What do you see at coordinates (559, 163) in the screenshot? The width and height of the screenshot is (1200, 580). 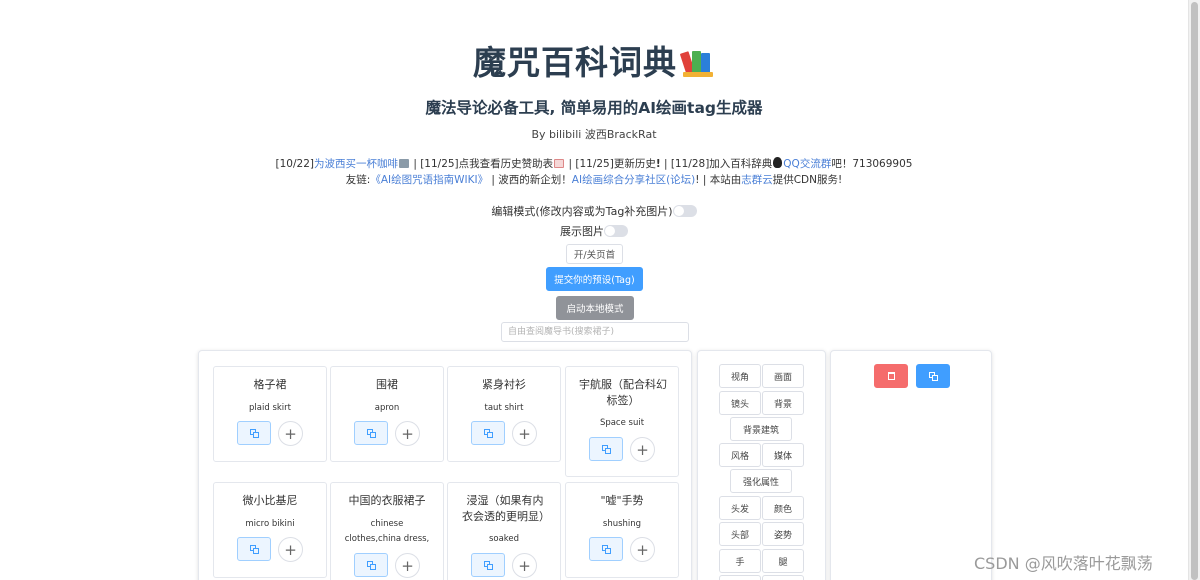 I see `document-icon` at bounding box center [559, 163].